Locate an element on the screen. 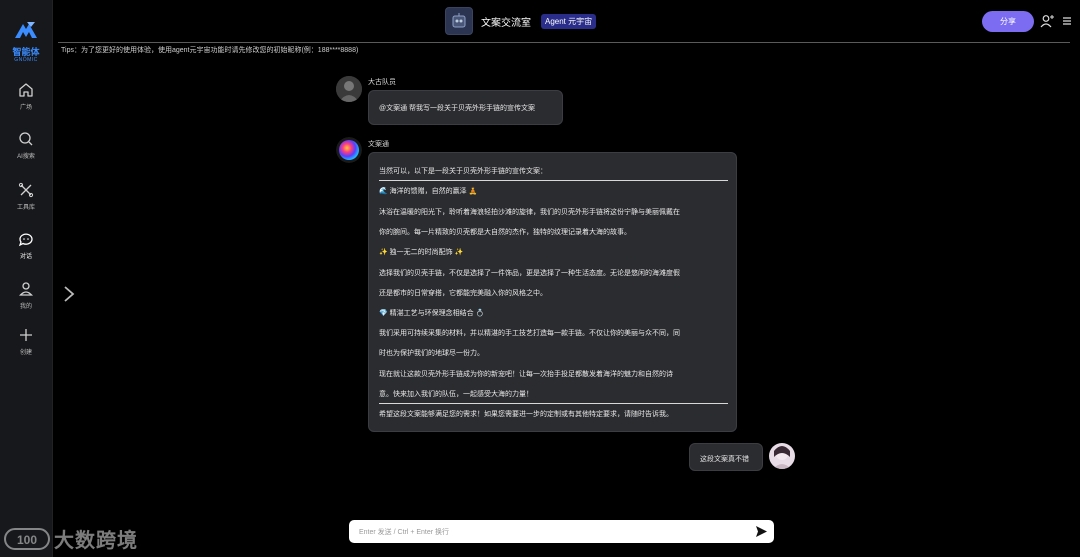 This screenshot has width=1080, height=557. sidebar: 智能体 GNOMIC 广场 AI搜索 工具库 对话 我的 创建 is located at coordinates (26, 278).